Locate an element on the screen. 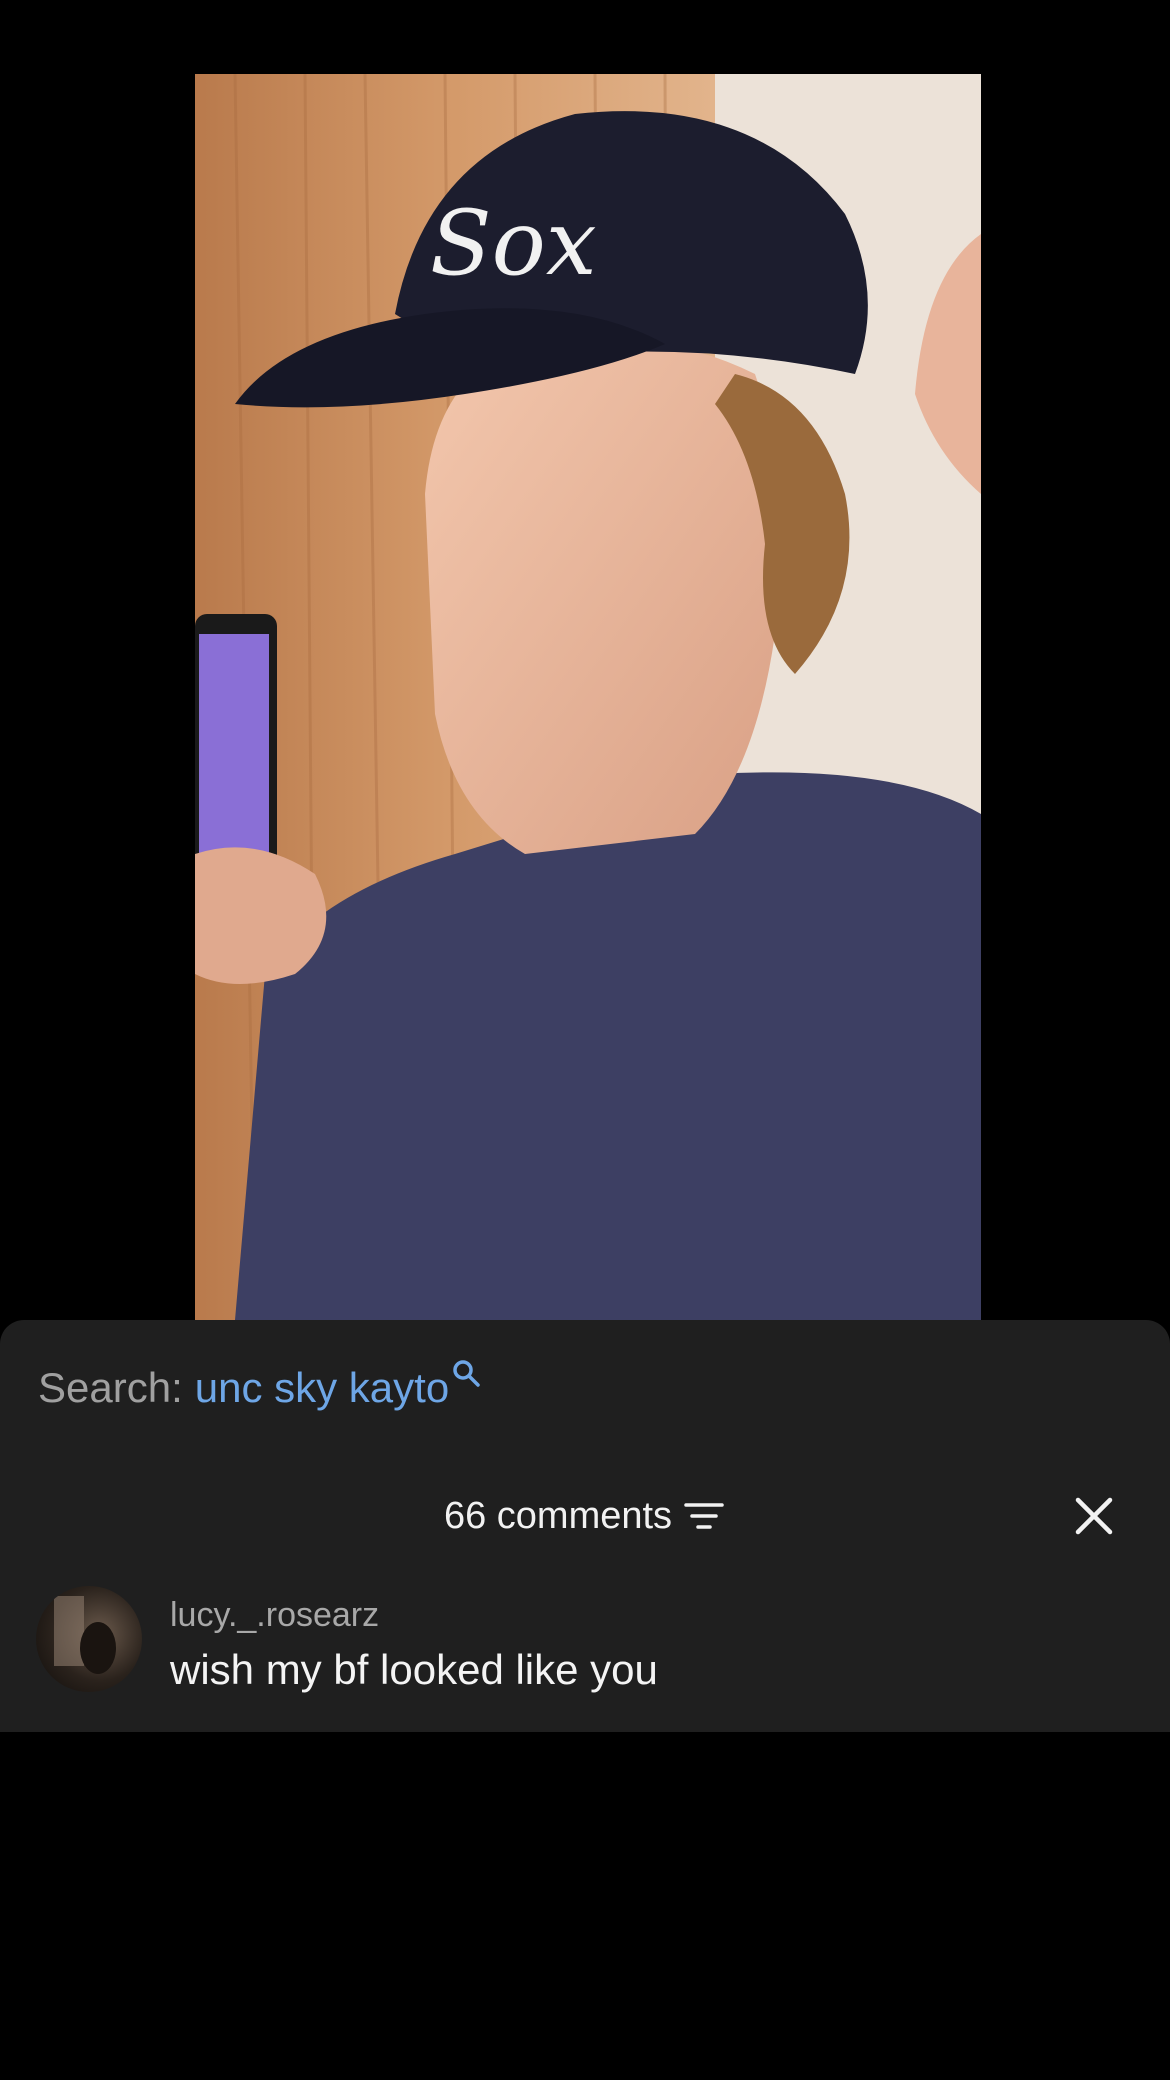  comments-header: 66 comments is located at coordinates (585, 1516).